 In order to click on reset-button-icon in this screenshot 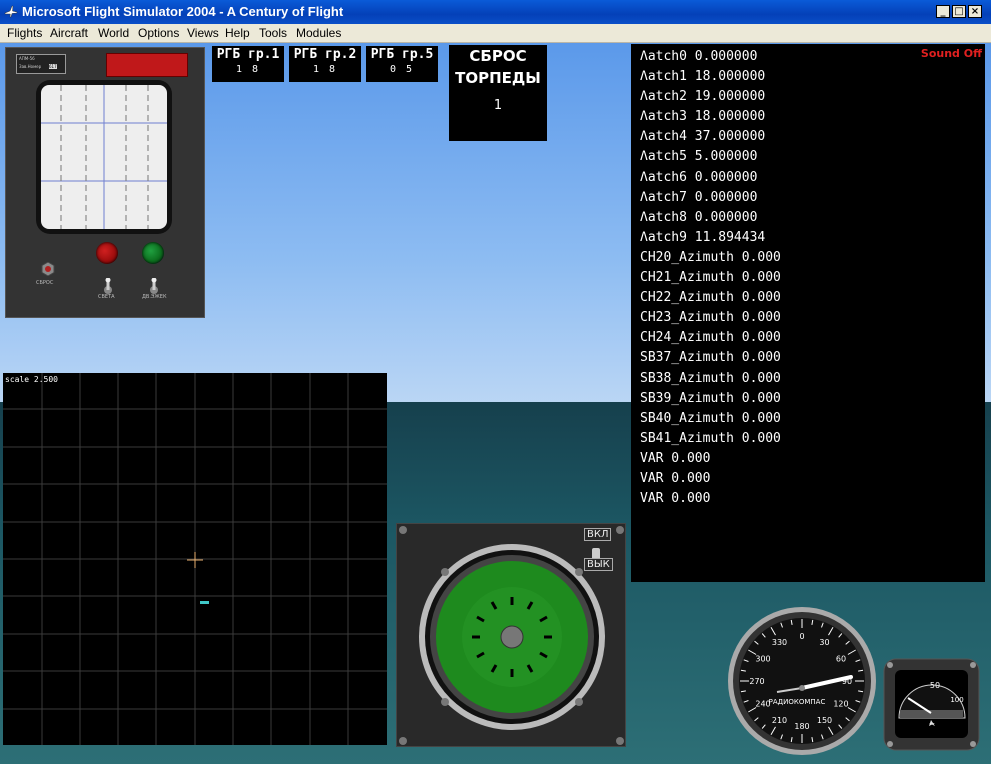, I will do `click(48, 269)`.